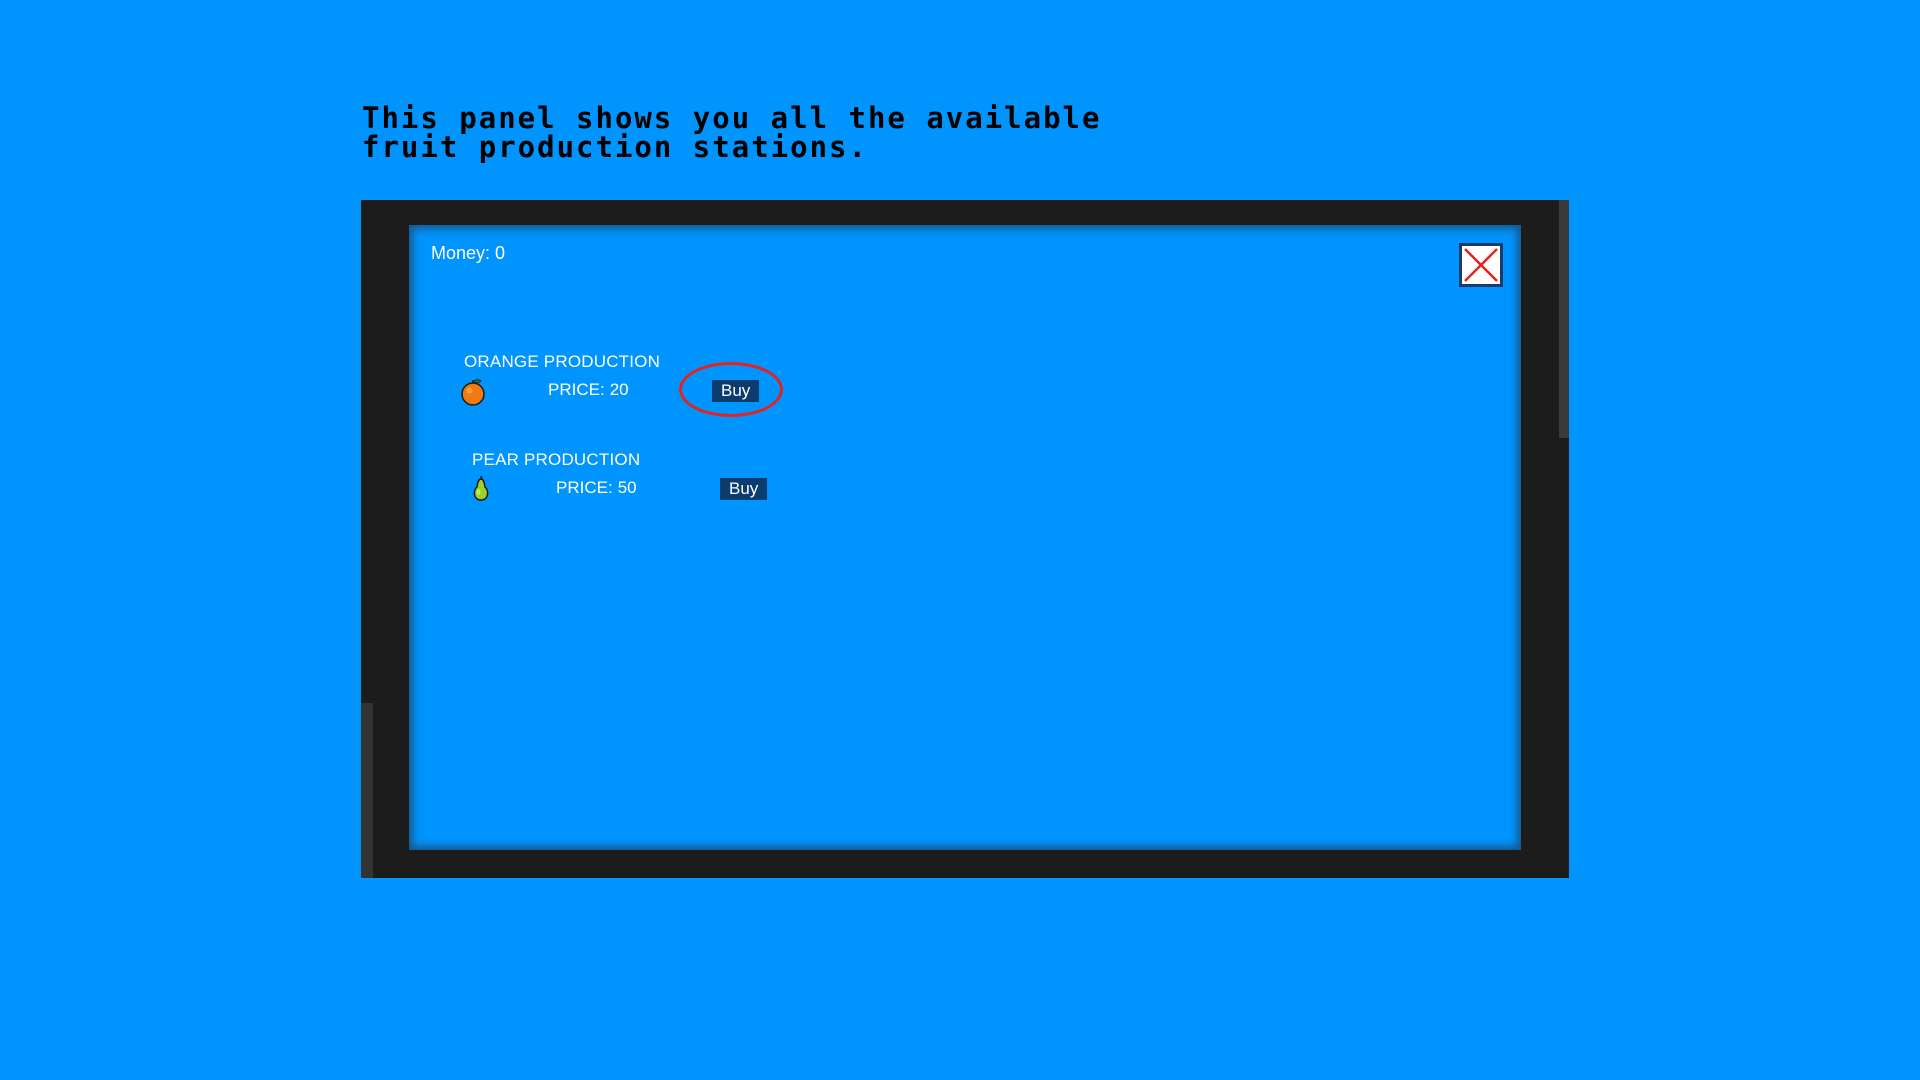 The image size is (1920, 1080). What do you see at coordinates (736, 391) in the screenshot?
I see `buy-orange-production-button: Buy` at bounding box center [736, 391].